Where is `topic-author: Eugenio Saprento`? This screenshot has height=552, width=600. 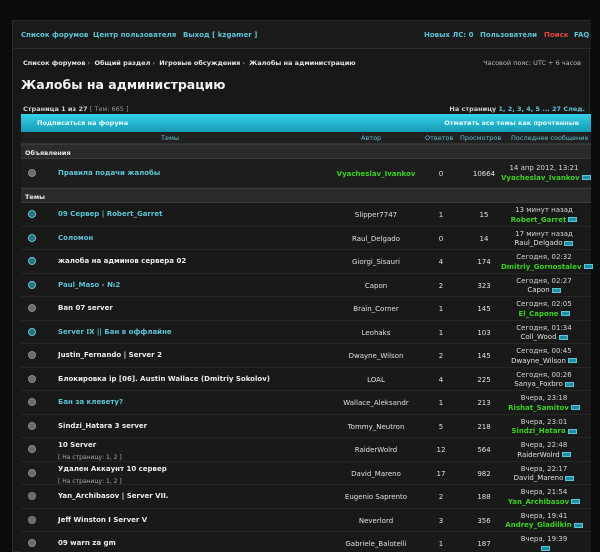 topic-author: Eugenio Saprento is located at coordinates (376, 497).